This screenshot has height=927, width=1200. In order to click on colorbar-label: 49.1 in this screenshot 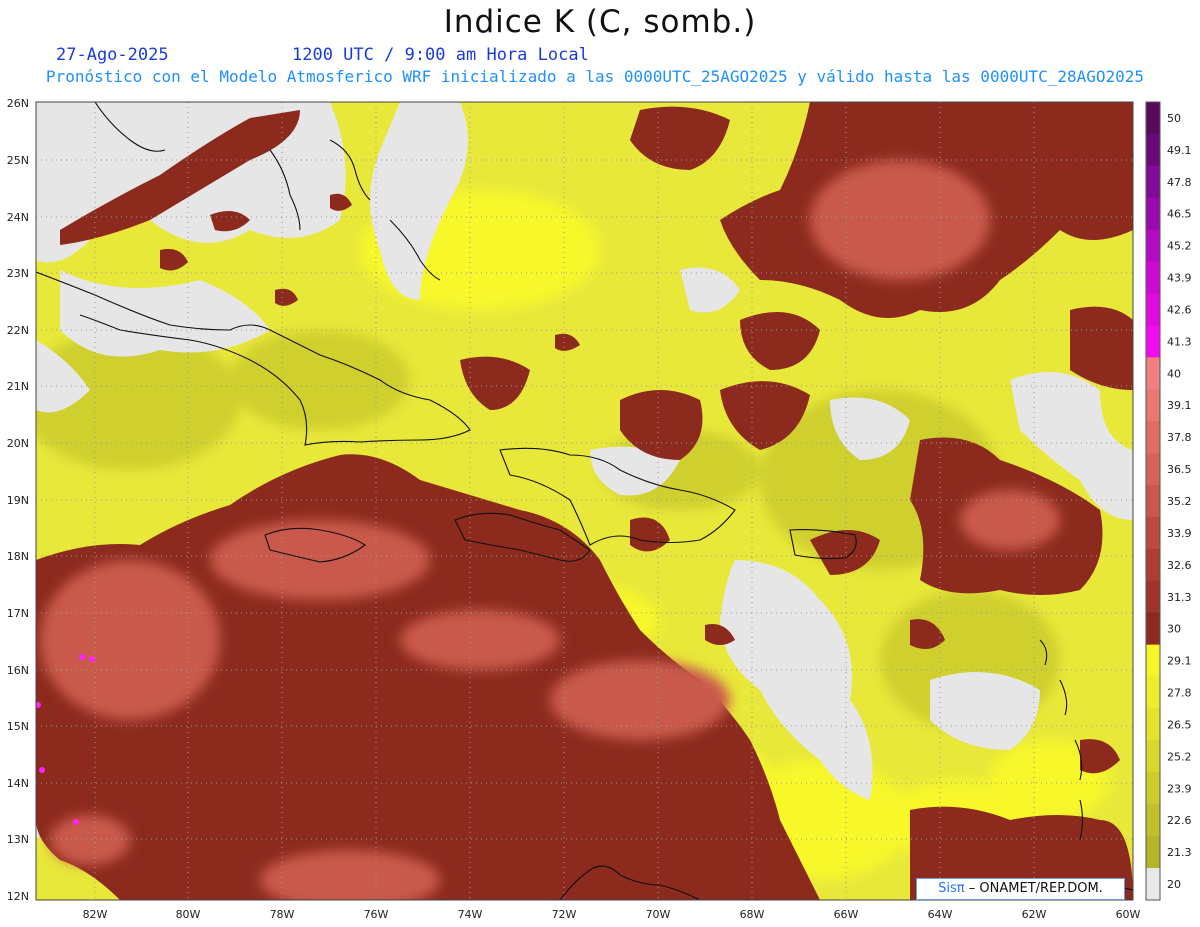, I will do `click(1179, 150)`.